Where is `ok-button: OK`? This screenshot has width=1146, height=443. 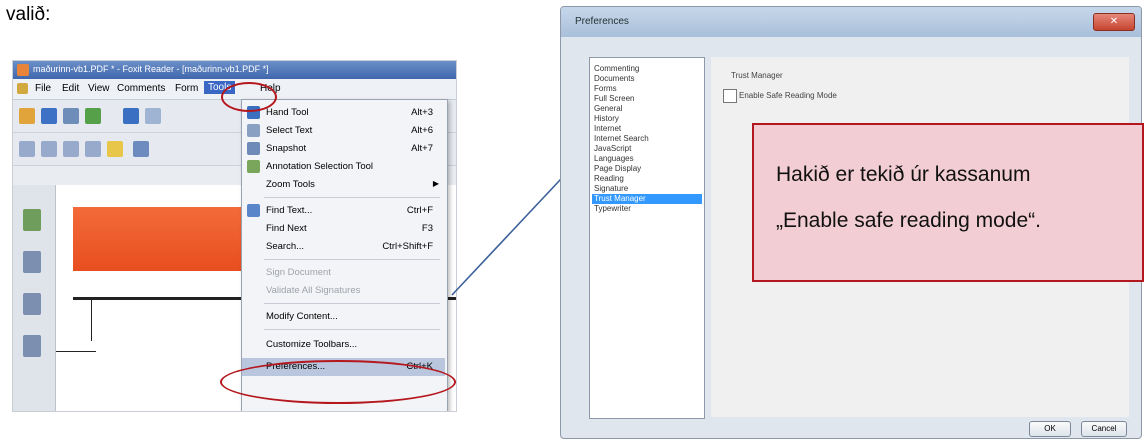
ok-button: OK is located at coordinates (1050, 429).